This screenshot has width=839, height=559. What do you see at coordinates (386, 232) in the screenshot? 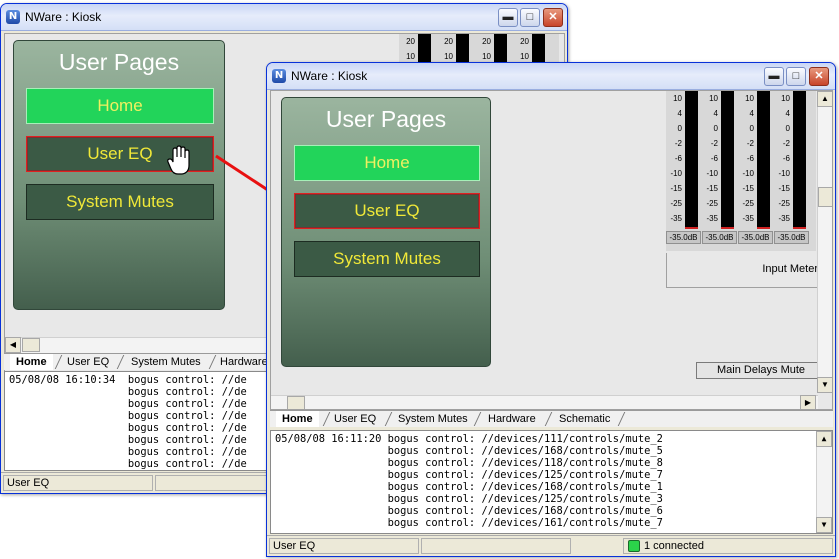
I see `user-pages-panel: User Pages Home User EQ System Mutes` at bounding box center [386, 232].